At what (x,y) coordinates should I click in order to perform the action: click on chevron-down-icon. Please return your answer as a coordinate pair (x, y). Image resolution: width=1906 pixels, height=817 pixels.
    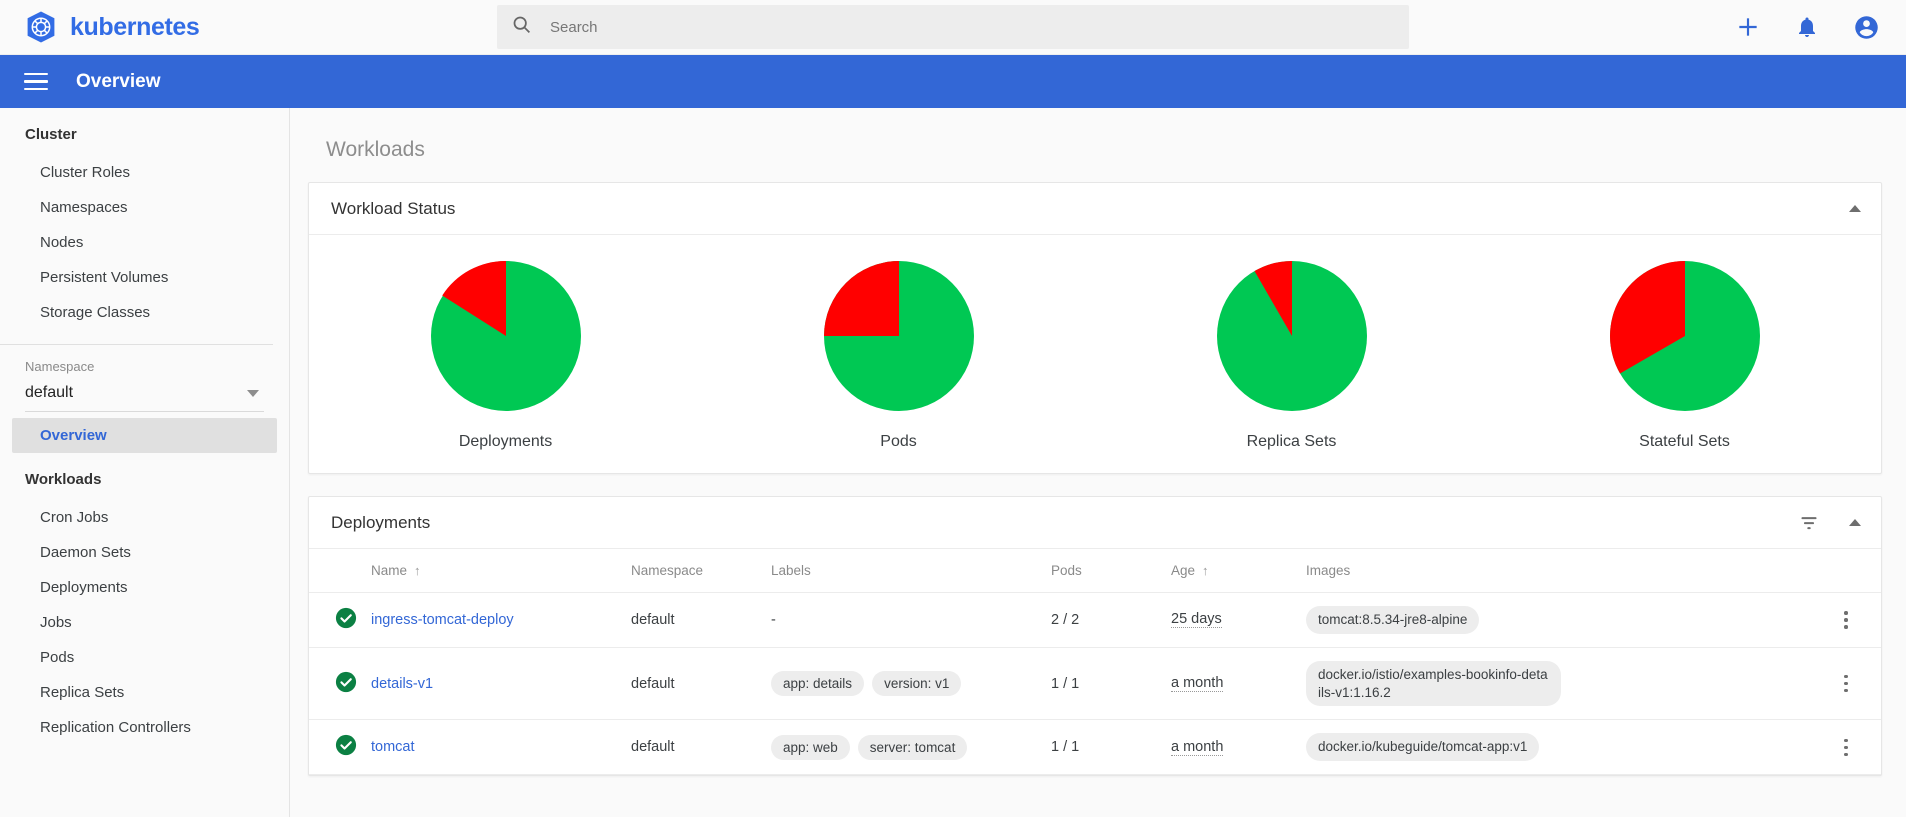
    Looking at the image, I should click on (253, 393).